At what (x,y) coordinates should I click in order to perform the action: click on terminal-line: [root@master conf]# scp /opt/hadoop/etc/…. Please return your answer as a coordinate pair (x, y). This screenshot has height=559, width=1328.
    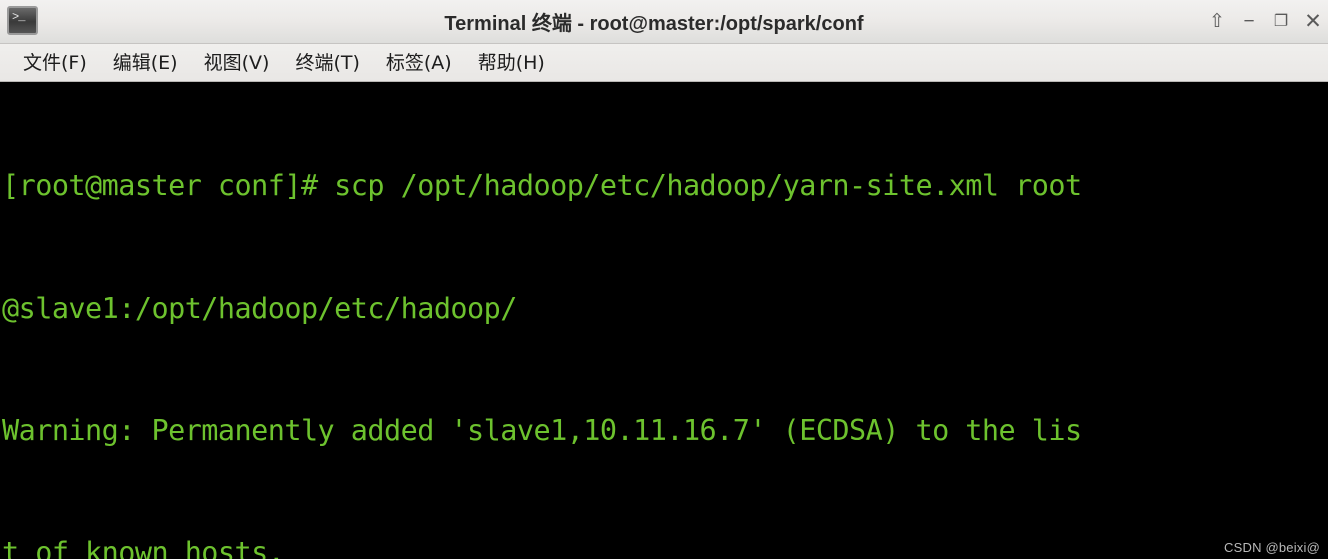
    Looking at the image, I should click on (542, 186).